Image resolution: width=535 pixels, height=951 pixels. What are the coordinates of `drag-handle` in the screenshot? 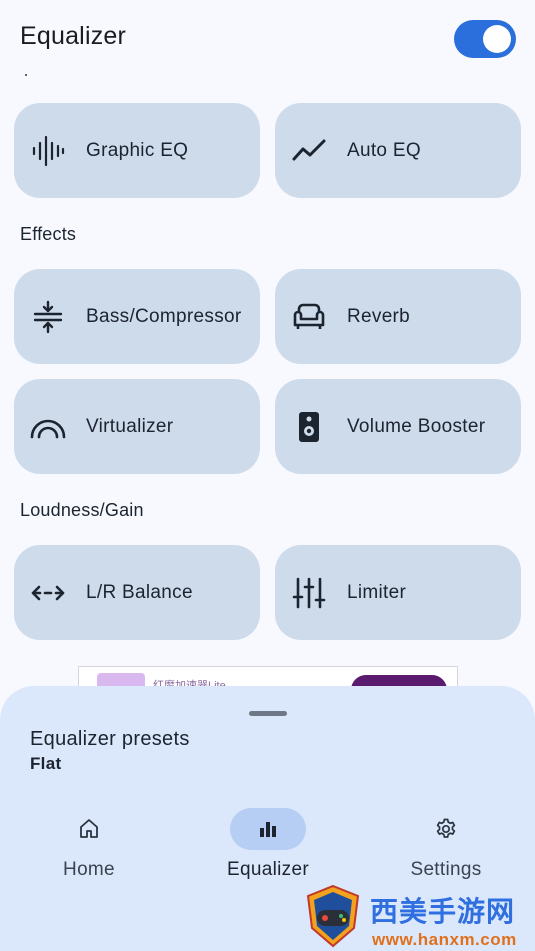 It's located at (268, 713).